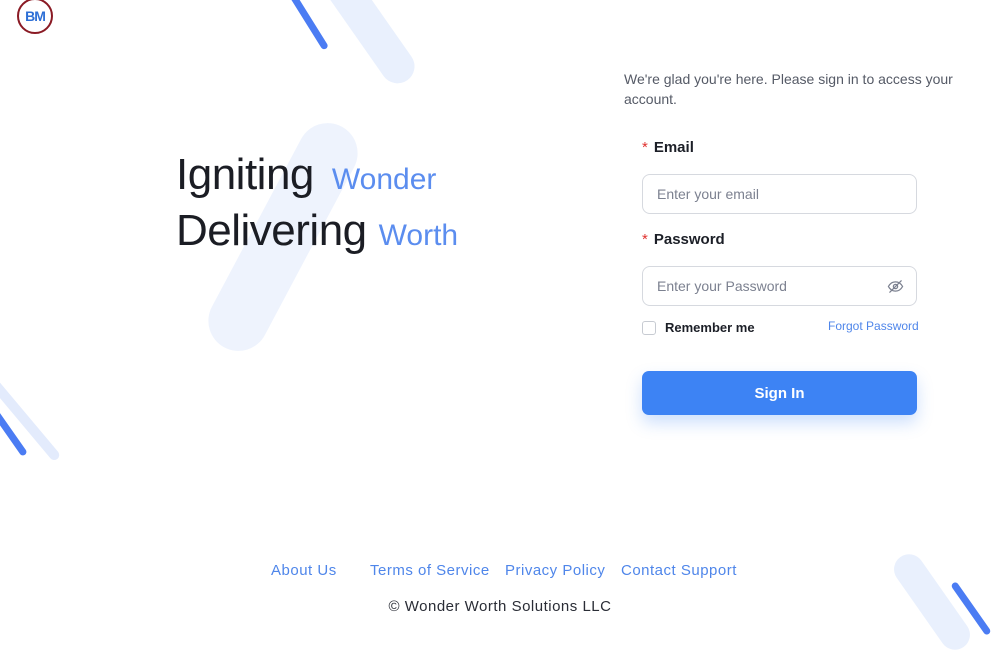 The height and width of the screenshot is (660, 1000). What do you see at coordinates (649, 327) in the screenshot?
I see `remember-me-checkbox` at bounding box center [649, 327].